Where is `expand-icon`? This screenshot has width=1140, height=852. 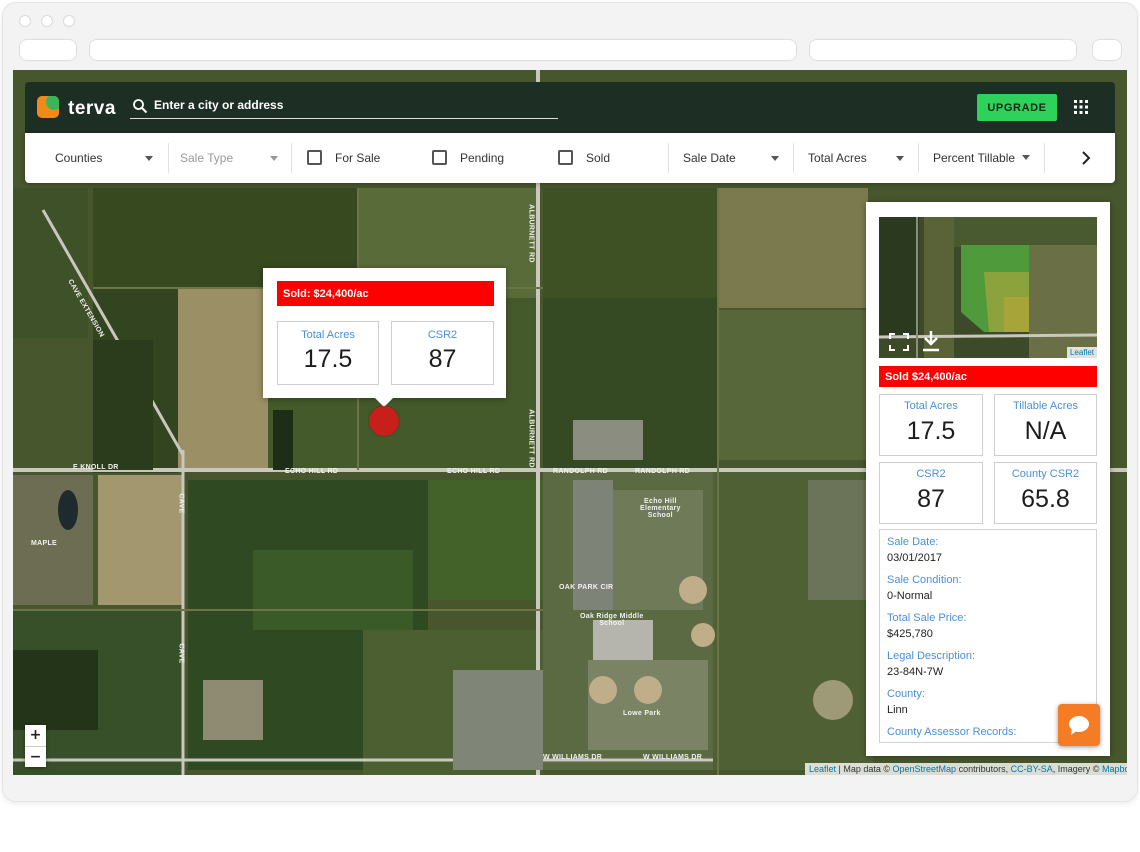
expand-icon is located at coordinates (899, 342).